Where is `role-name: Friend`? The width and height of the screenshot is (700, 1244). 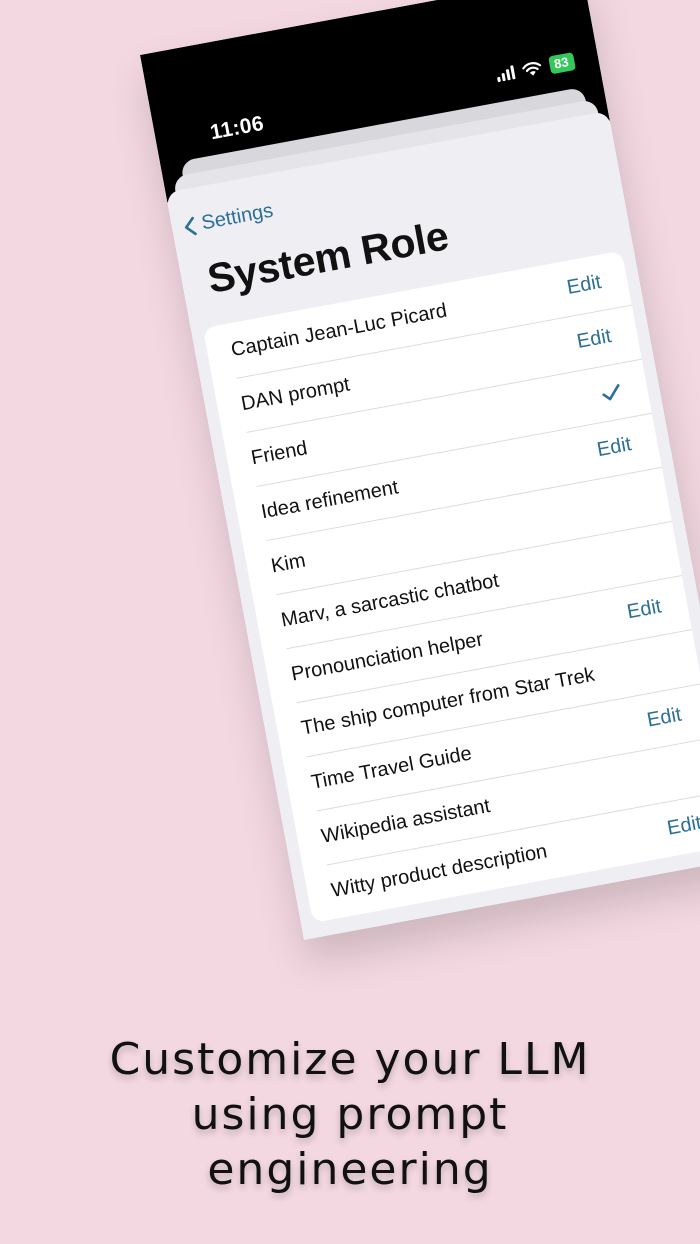
role-name: Friend is located at coordinates (279, 453).